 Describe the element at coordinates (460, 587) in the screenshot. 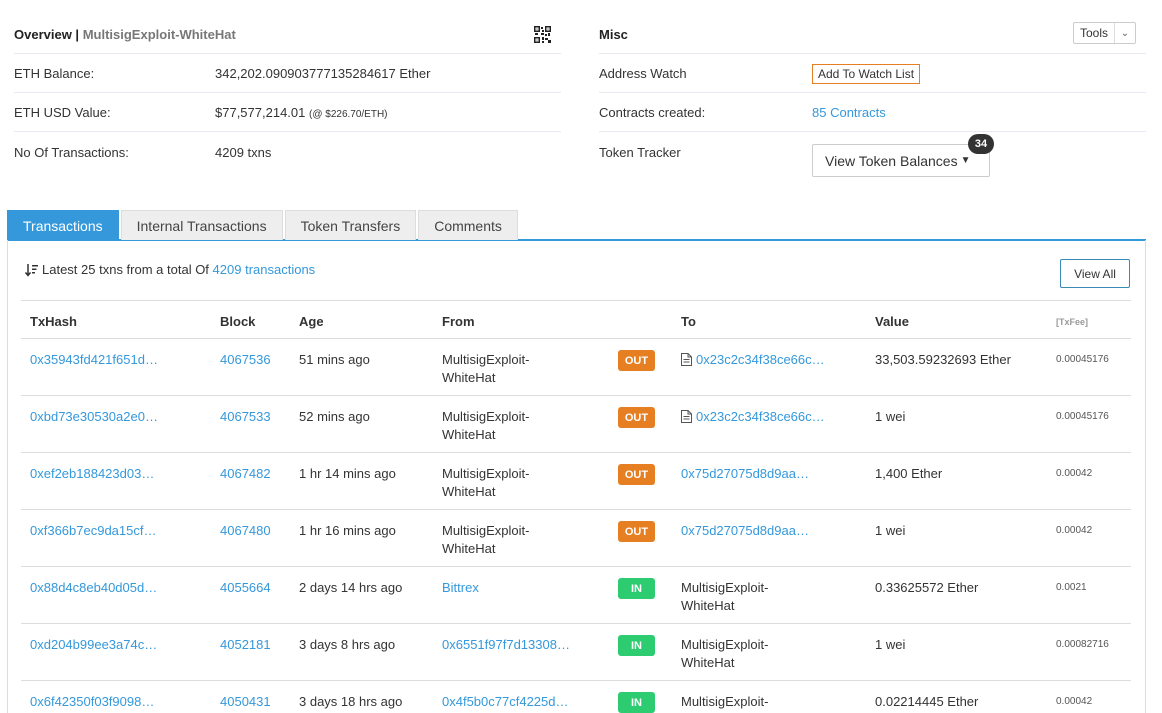

I see `from-address: Bittrex` at that location.